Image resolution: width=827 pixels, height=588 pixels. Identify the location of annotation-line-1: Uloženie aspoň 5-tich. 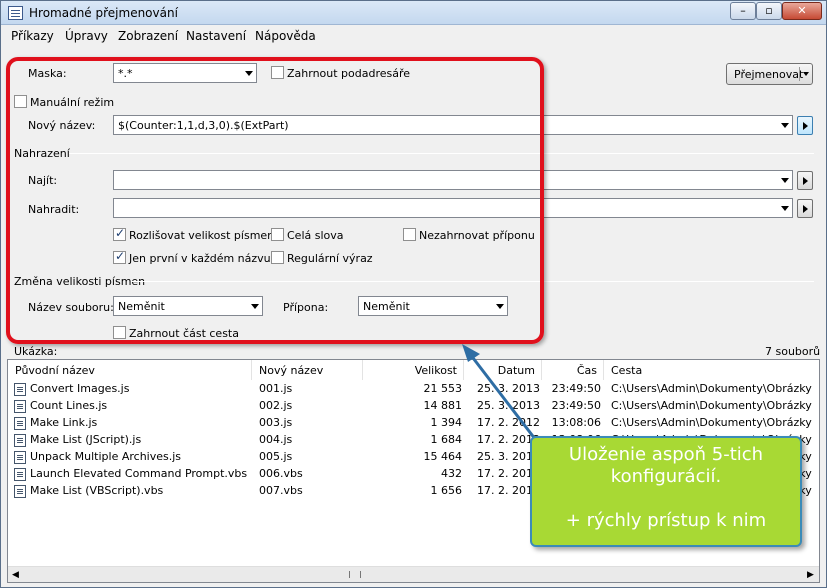
(666, 454).